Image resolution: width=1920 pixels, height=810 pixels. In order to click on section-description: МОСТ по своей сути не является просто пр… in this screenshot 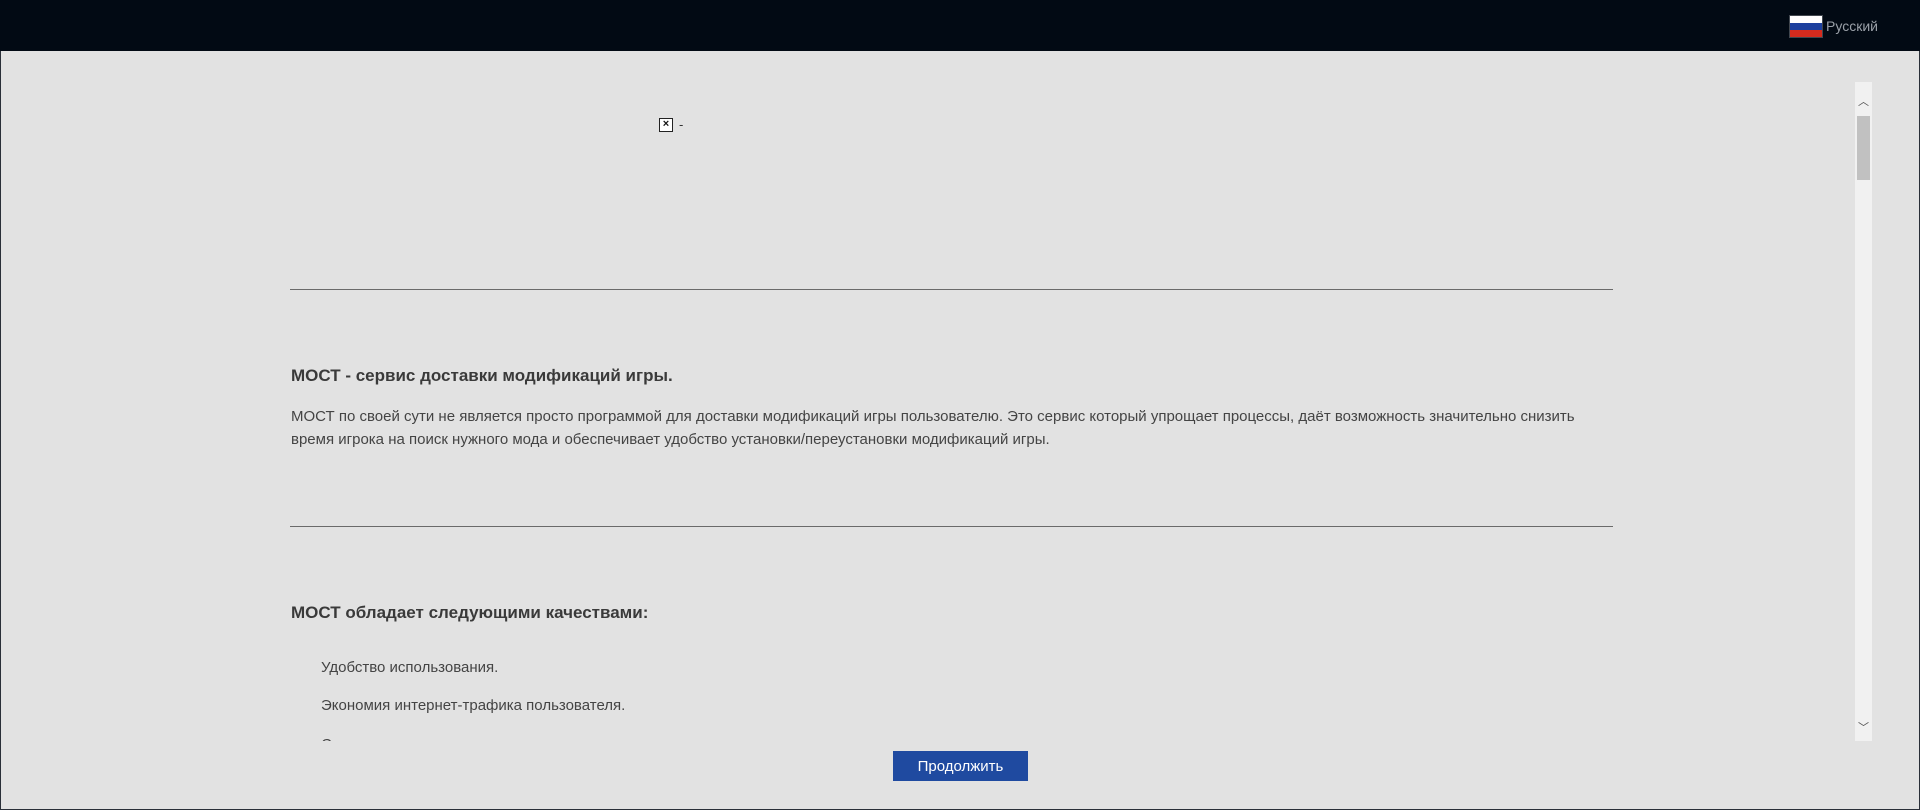, I will do `click(933, 428)`.